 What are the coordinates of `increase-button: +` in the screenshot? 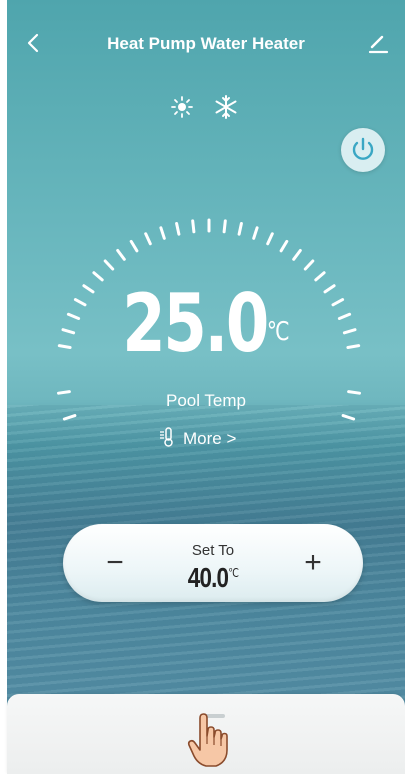 It's located at (313, 563).